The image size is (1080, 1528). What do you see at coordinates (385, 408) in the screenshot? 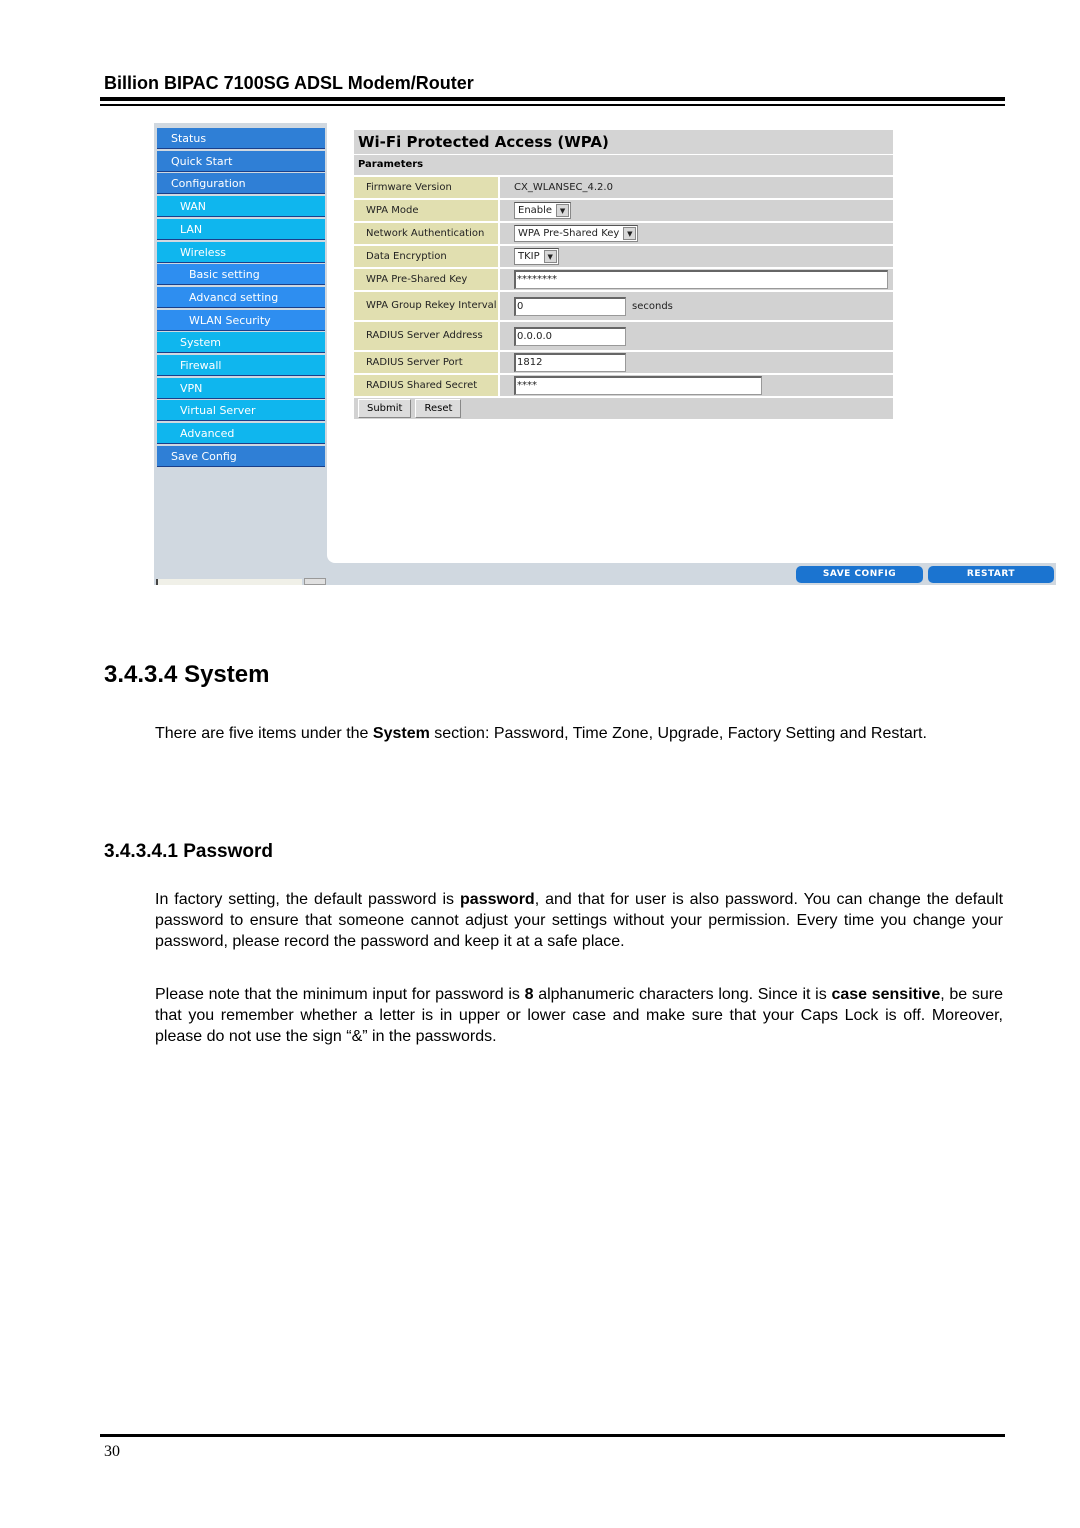
I see `submit-button: Submit` at bounding box center [385, 408].